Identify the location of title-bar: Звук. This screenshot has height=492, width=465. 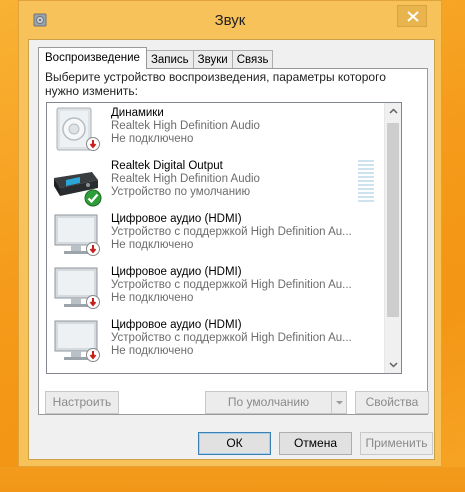
(230, 20).